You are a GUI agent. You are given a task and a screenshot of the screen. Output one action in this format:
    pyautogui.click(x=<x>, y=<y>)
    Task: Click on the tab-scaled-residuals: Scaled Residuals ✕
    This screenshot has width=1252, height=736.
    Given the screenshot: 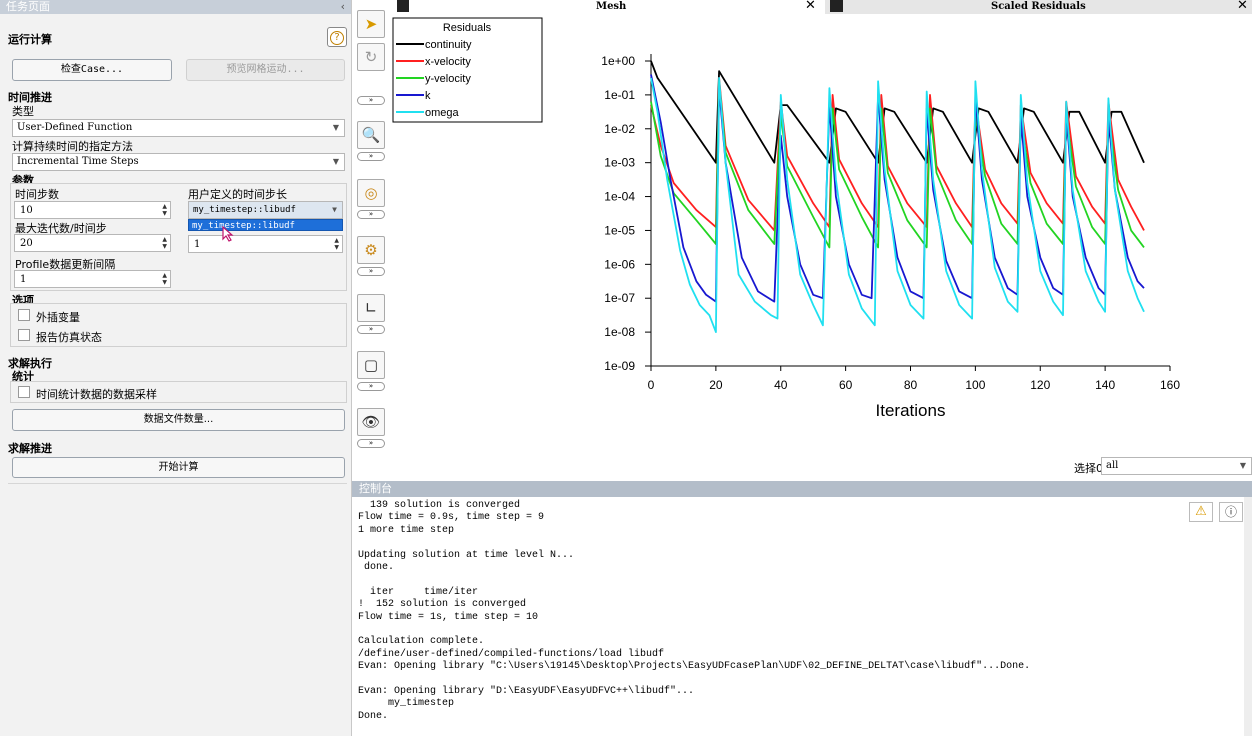 What is the action you would take?
    pyautogui.click(x=1038, y=7)
    